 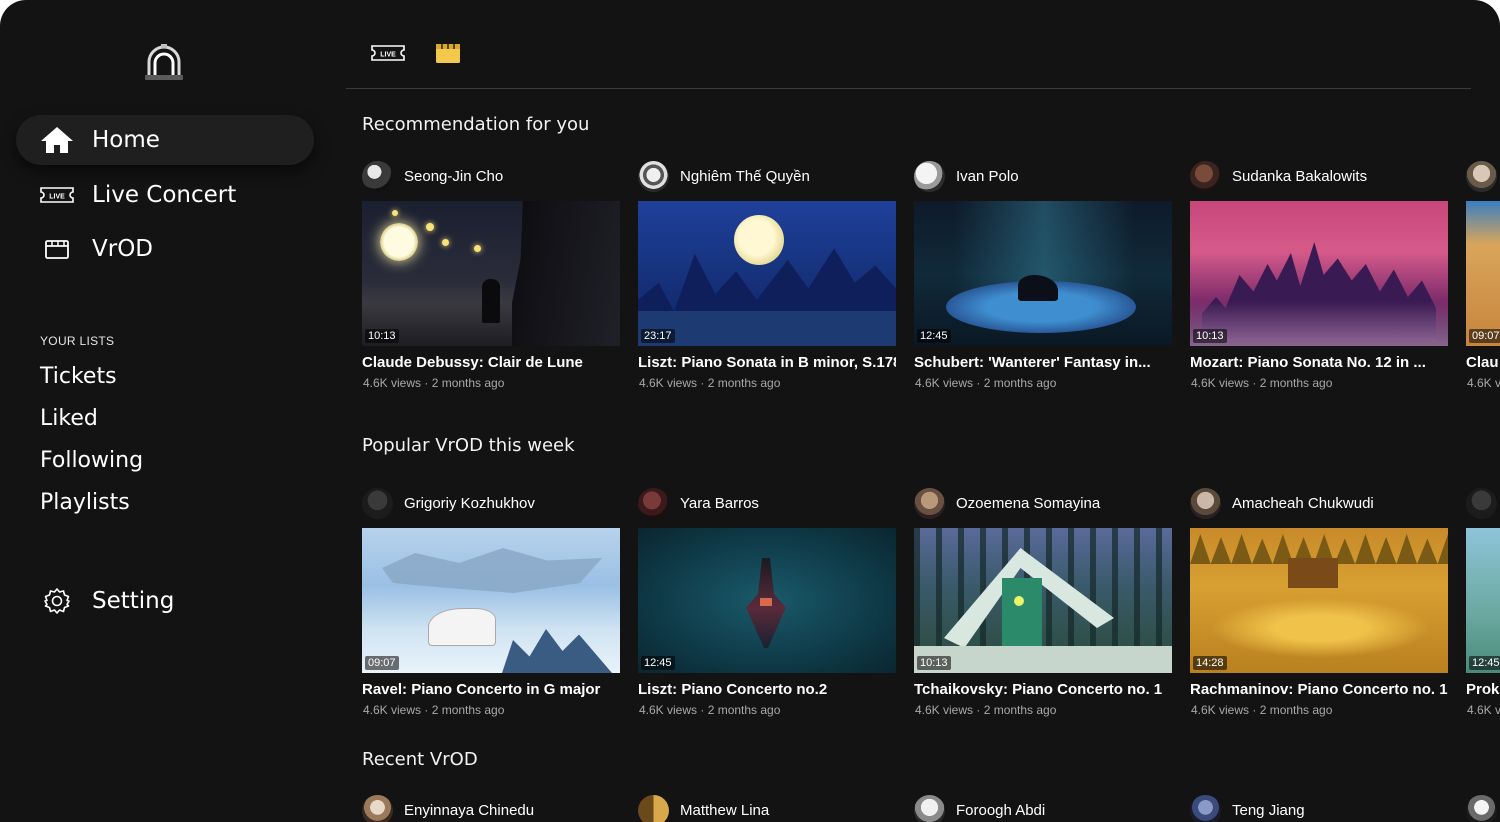 I want to click on nav-item-home: Home, so click(x=165, y=140).